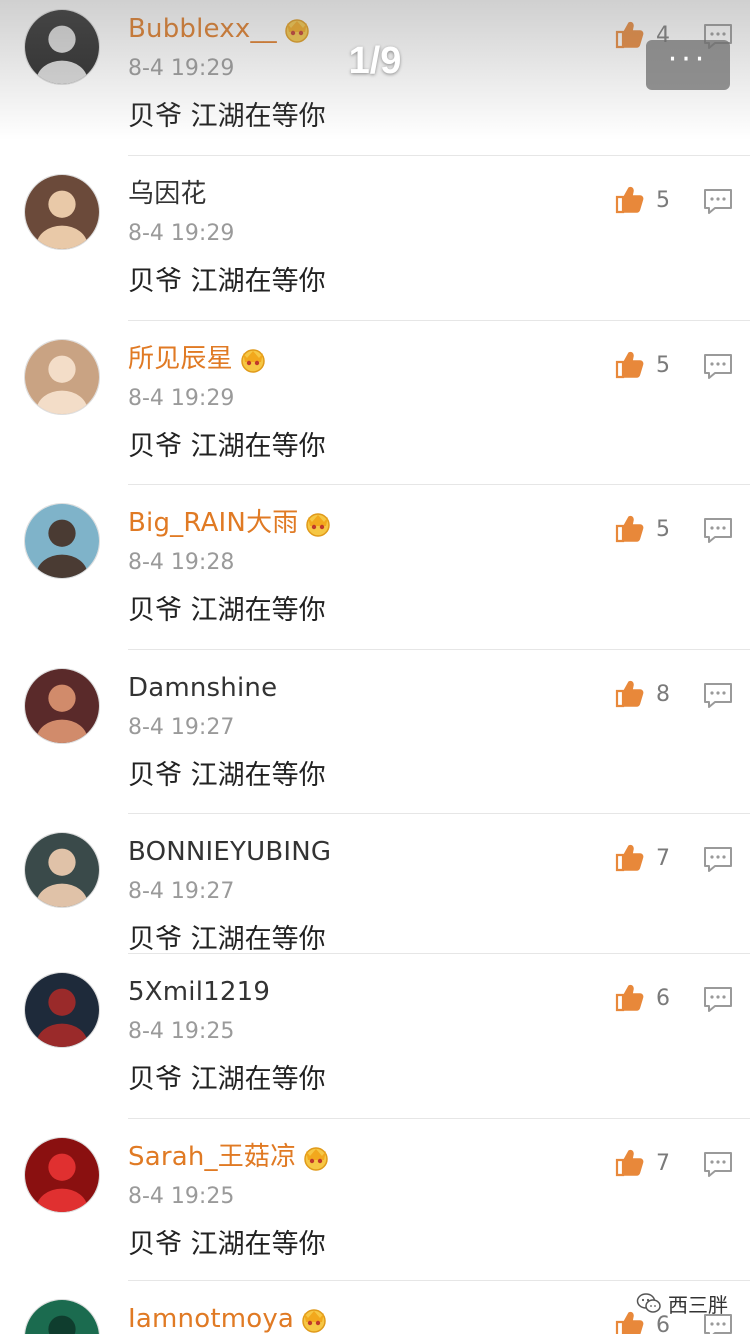 The image size is (750, 1334). I want to click on username: Iamnotmoya, so click(229, 1318).